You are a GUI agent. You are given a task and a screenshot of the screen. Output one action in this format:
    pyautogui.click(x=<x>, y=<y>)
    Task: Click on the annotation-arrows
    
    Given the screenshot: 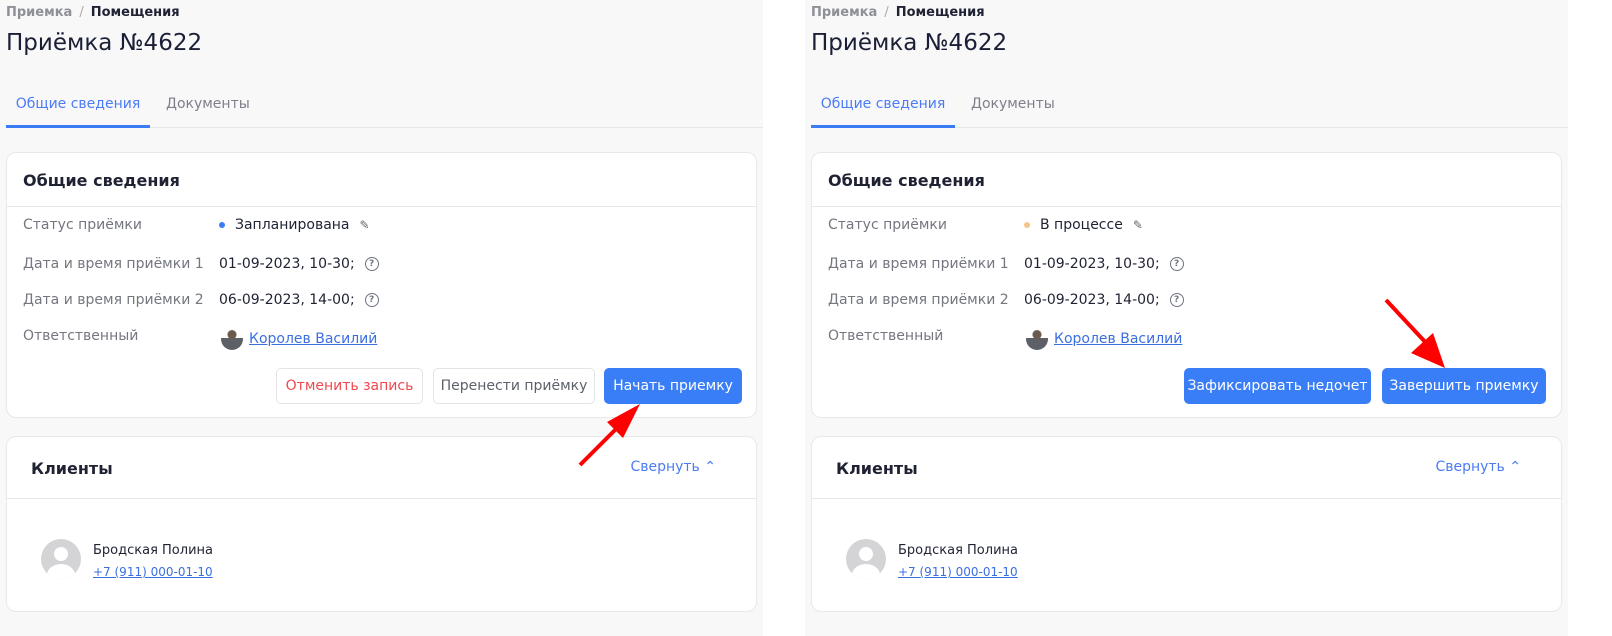 What is the action you would take?
    pyautogui.click(x=1011, y=382)
    